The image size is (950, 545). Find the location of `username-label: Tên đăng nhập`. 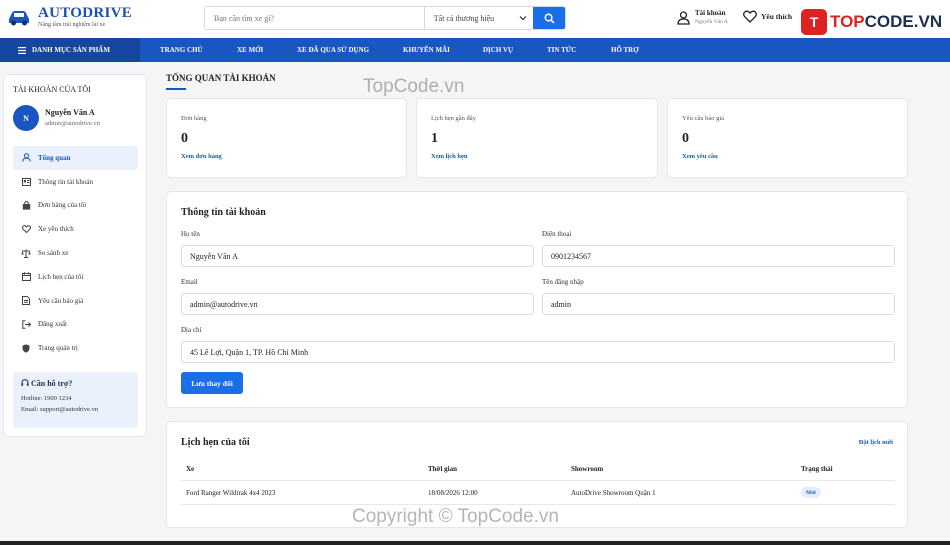

username-label: Tên đăng nhập is located at coordinates (563, 282).